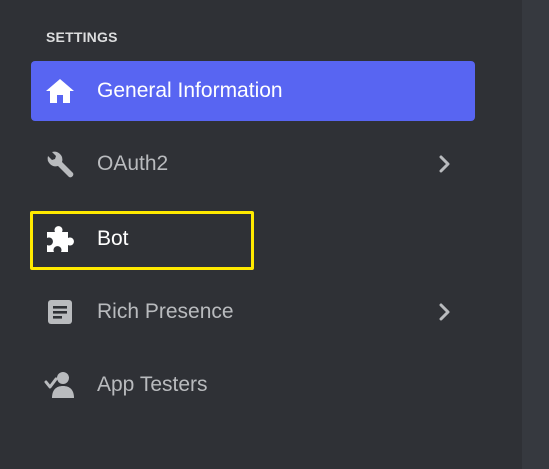  What do you see at coordinates (60, 164) in the screenshot?
I see `wrench-icon` at bounding box center [60, 164].